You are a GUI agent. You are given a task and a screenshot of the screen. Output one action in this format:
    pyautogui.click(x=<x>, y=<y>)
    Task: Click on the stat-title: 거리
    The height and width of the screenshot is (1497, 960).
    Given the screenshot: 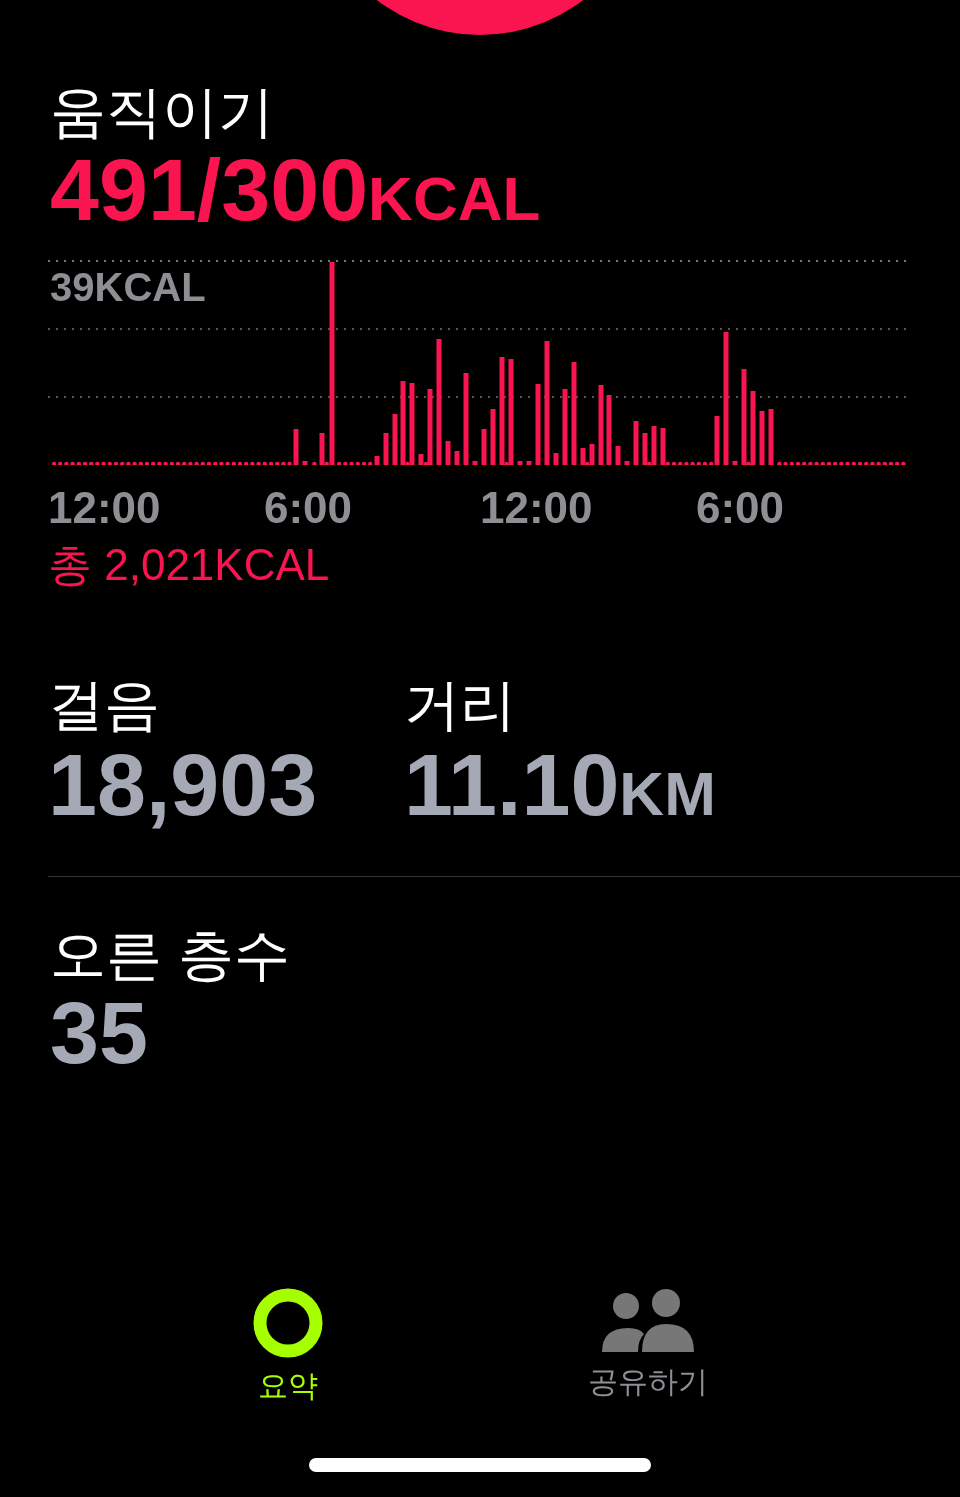 What is the action you would take?
    pyautogui.click(x=460, y=705)
    